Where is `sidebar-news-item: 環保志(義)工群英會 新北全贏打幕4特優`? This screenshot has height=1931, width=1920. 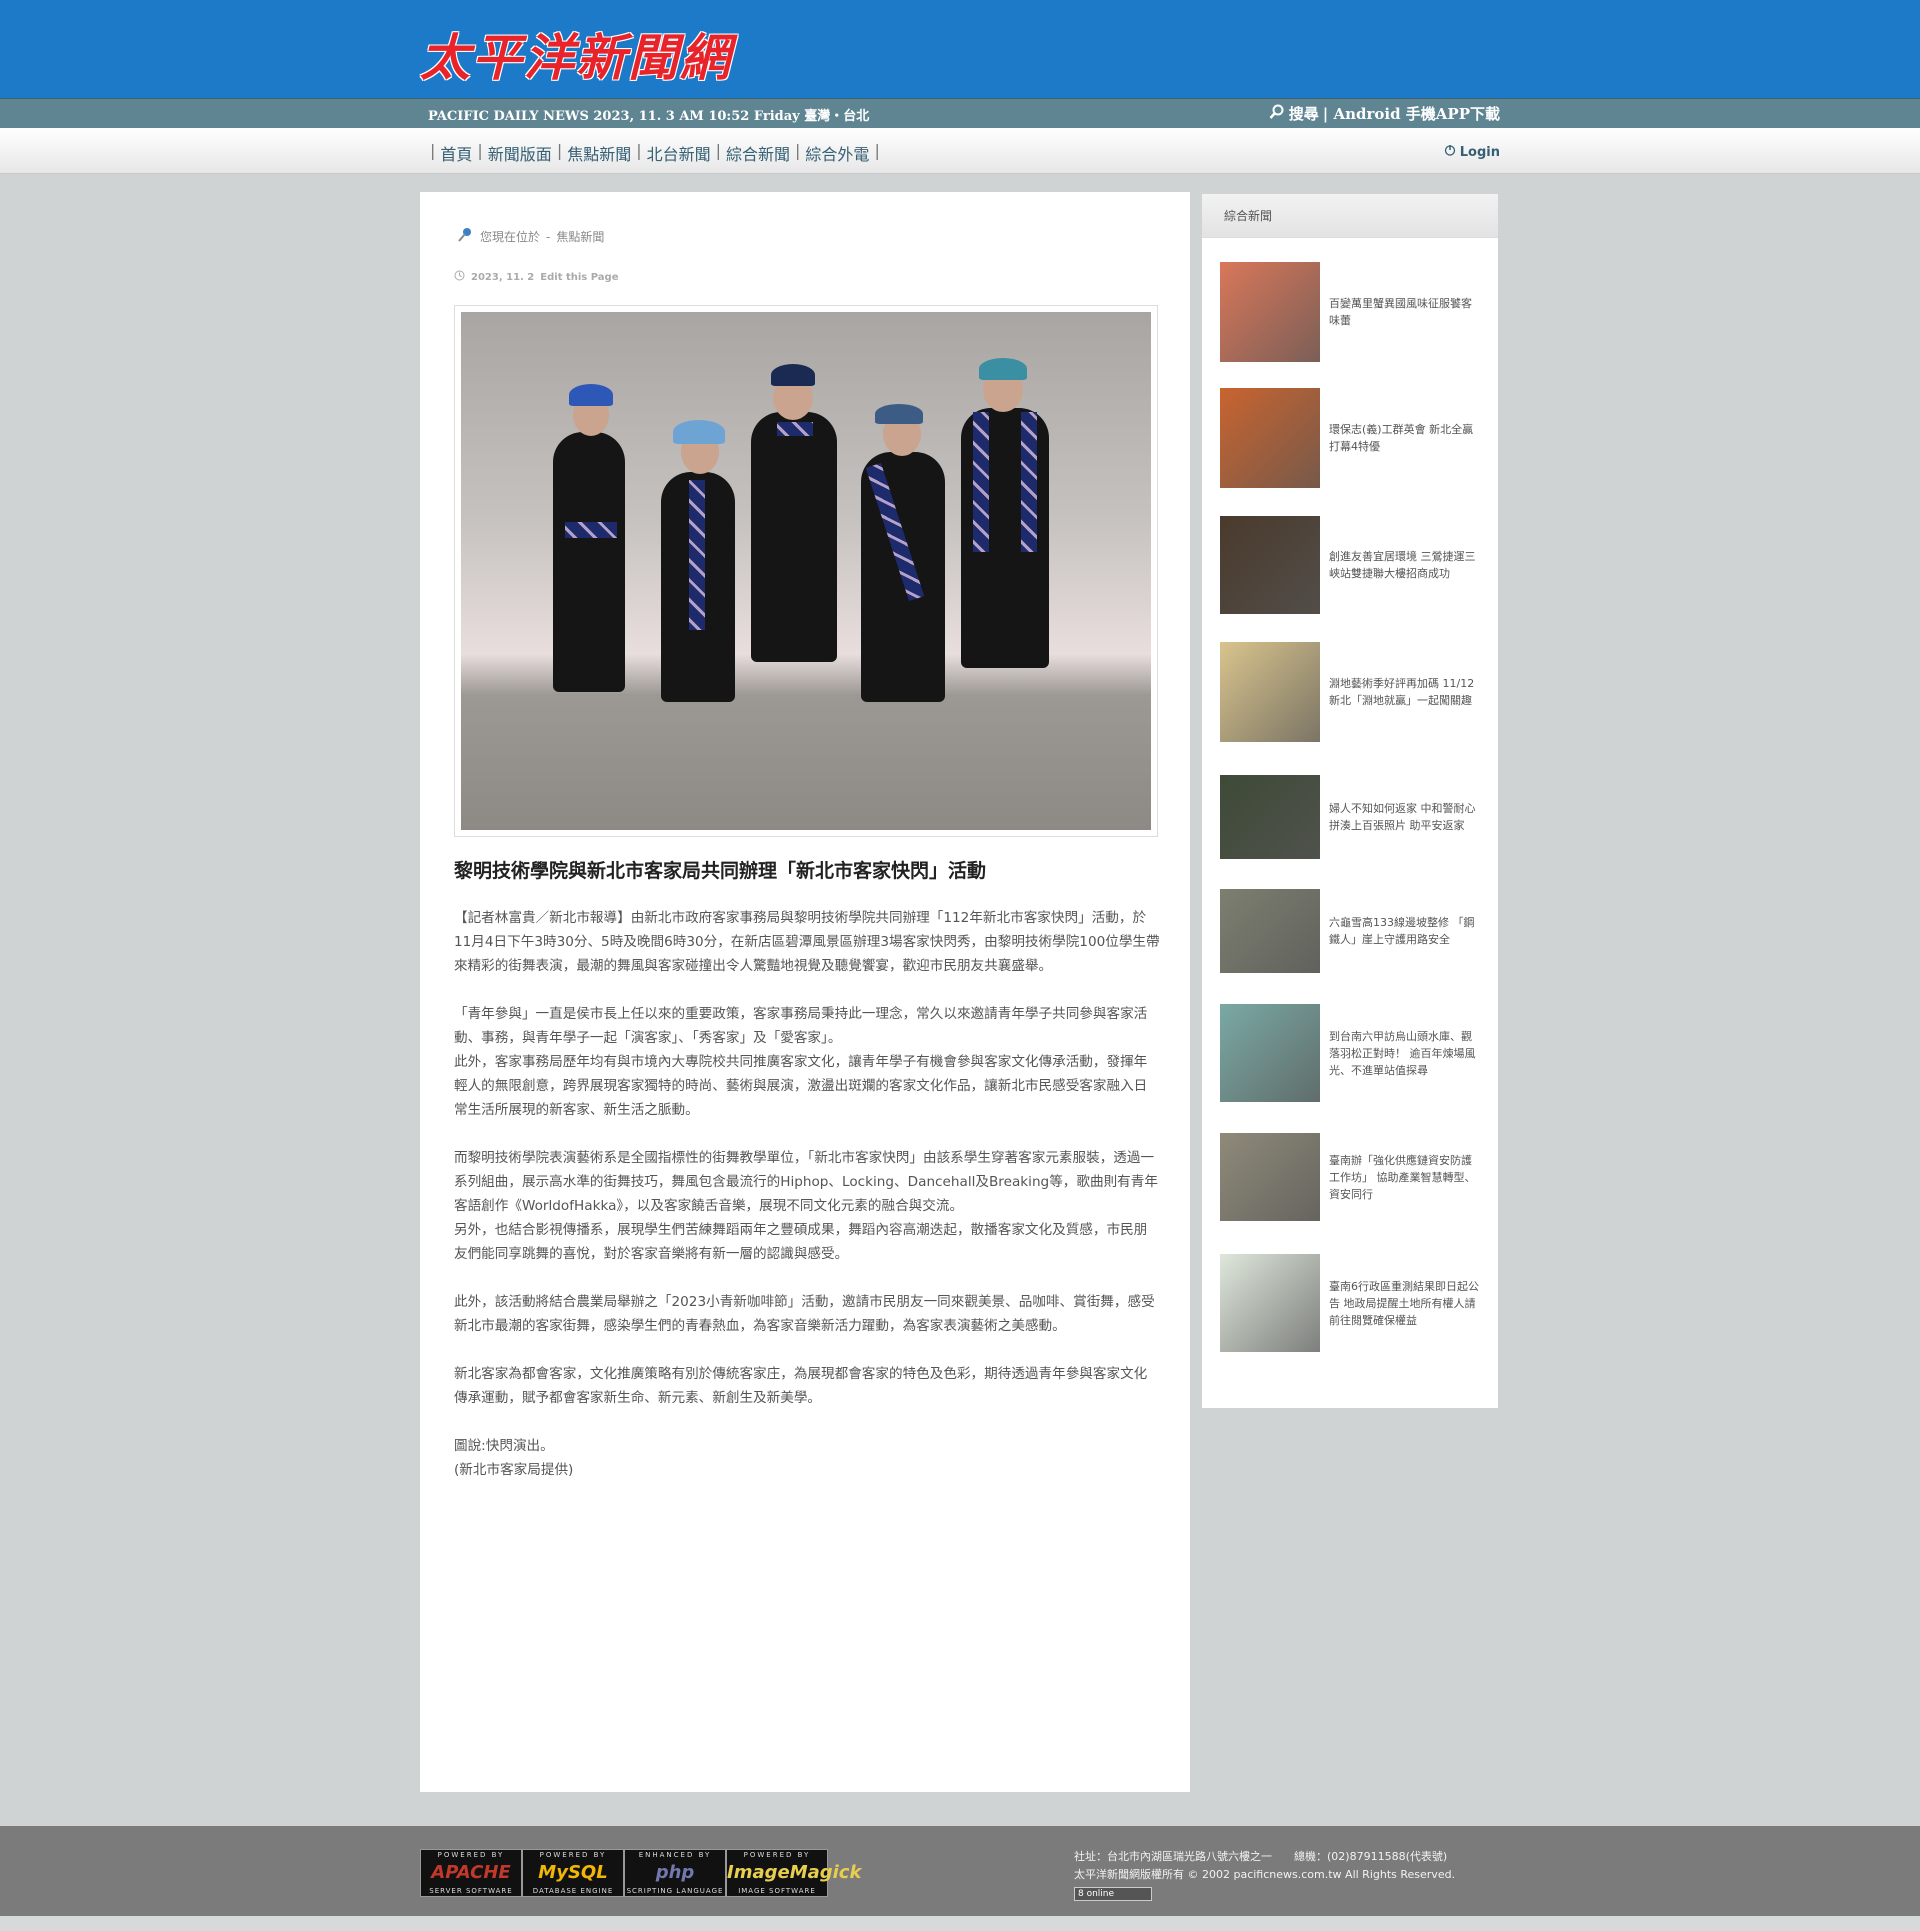 sidebar-news-item: 環保志(義)工群英會 新北全贏打幕4特優 is located at coordinates (1355, 438).